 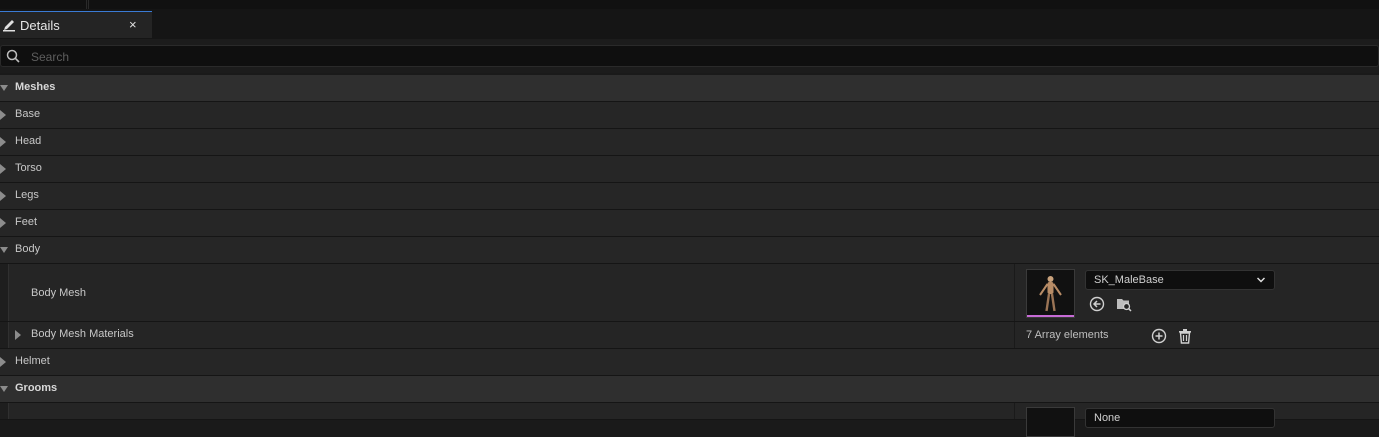 I want to click on browse-folder-icon, so click(x=1124, y=304).